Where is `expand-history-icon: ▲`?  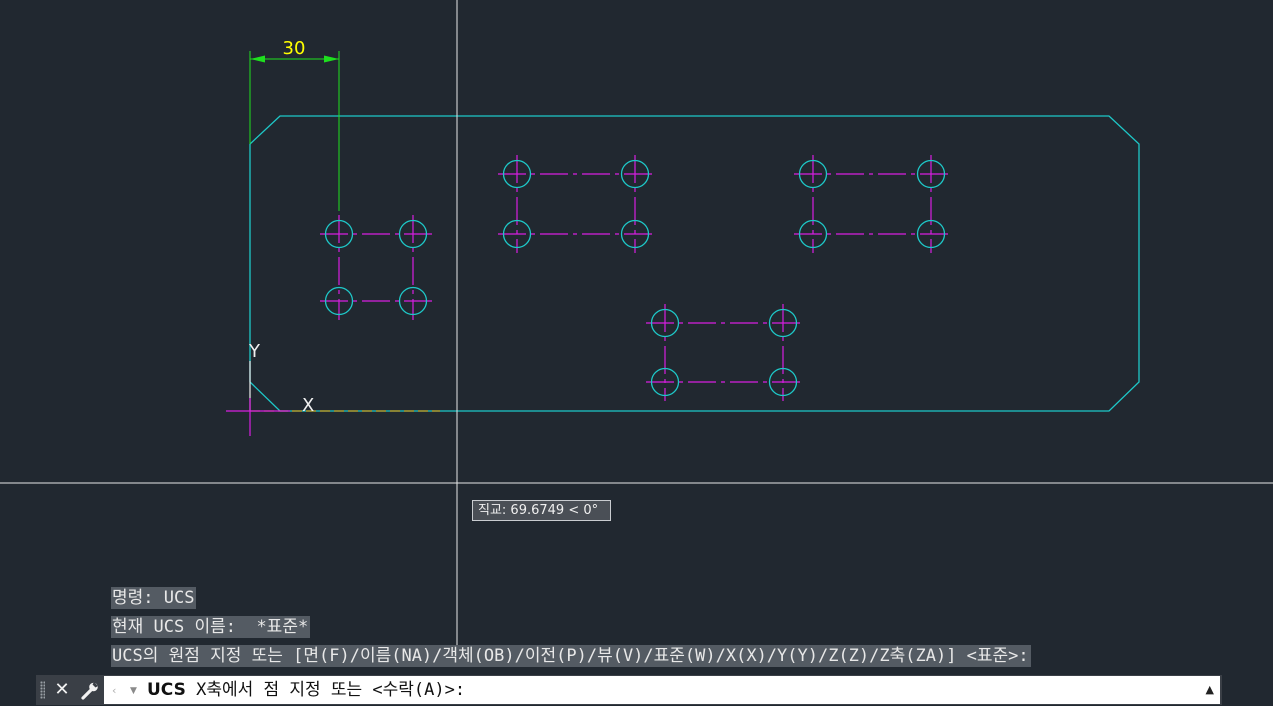
expand-history-icon: ▲ is located at coordinates (1210, 690).